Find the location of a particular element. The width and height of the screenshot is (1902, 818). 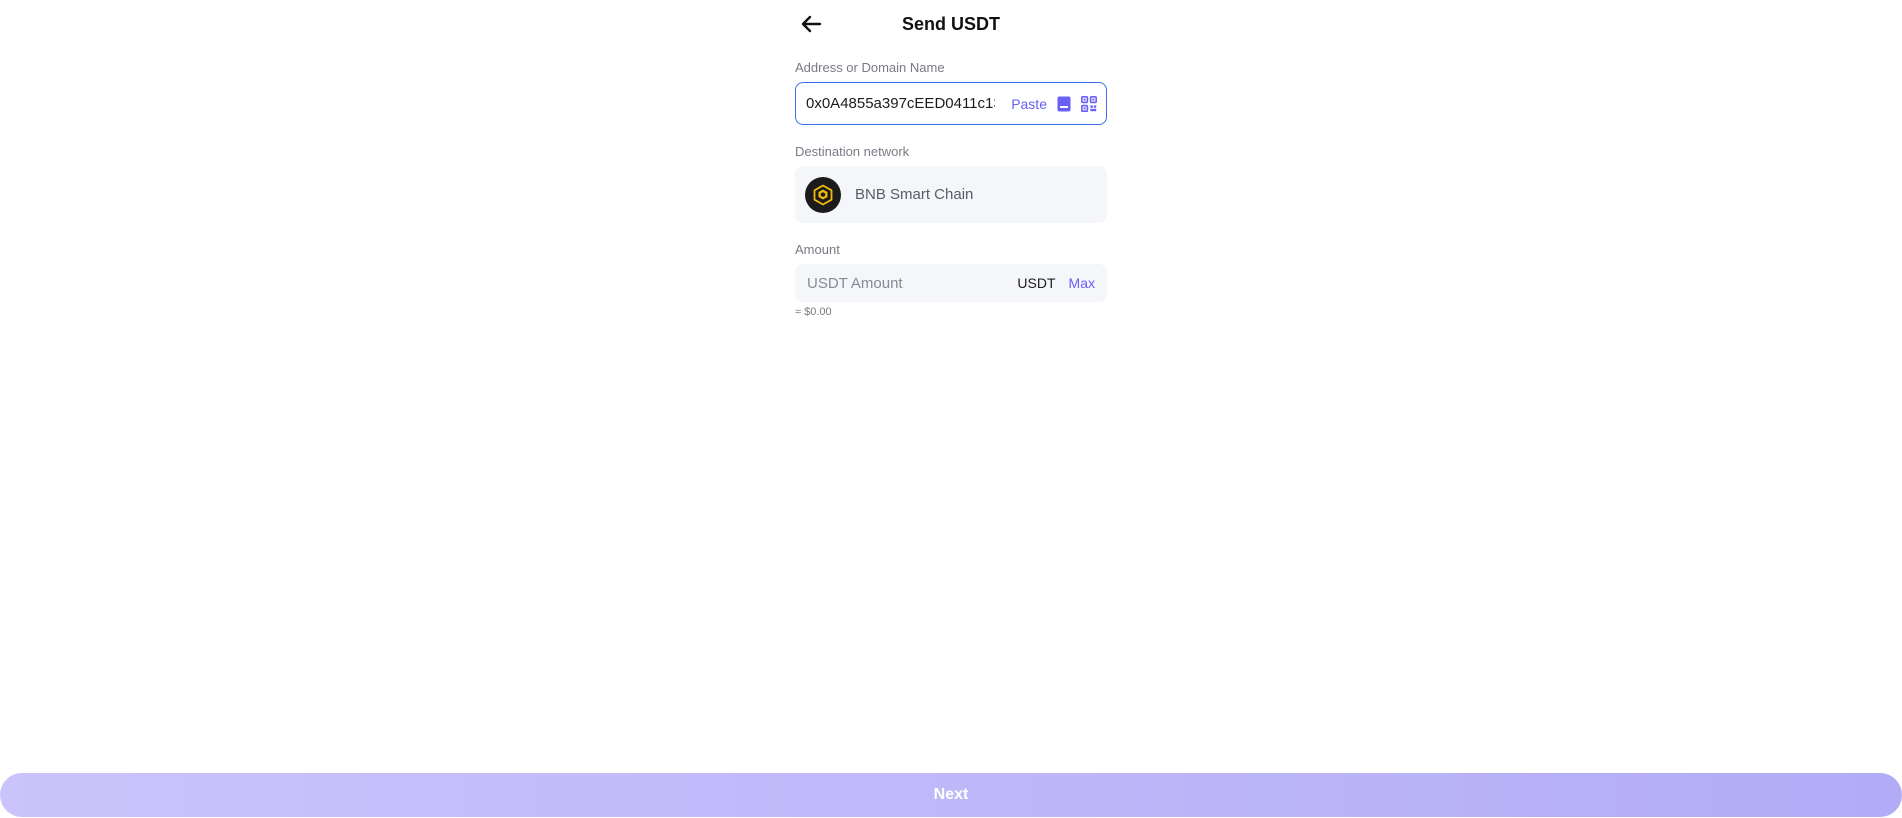

page-title: Send USDT is located at coordinates (950, 24).